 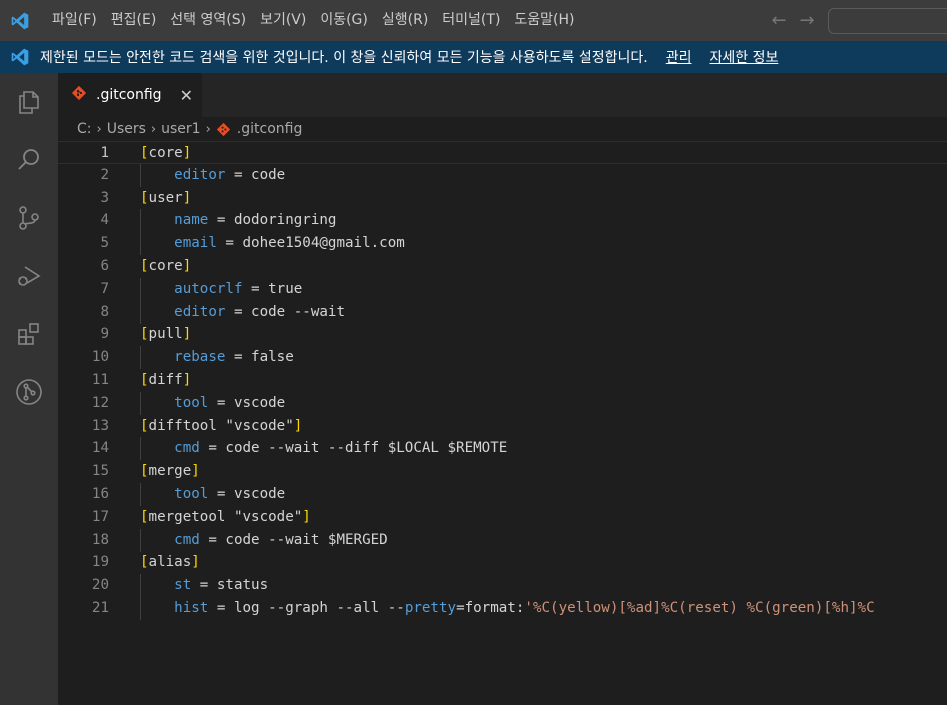 What do you see at coordinates (165, 380) in the screenshot?
I see `section-name: diff` at bounding box center [165, 380].